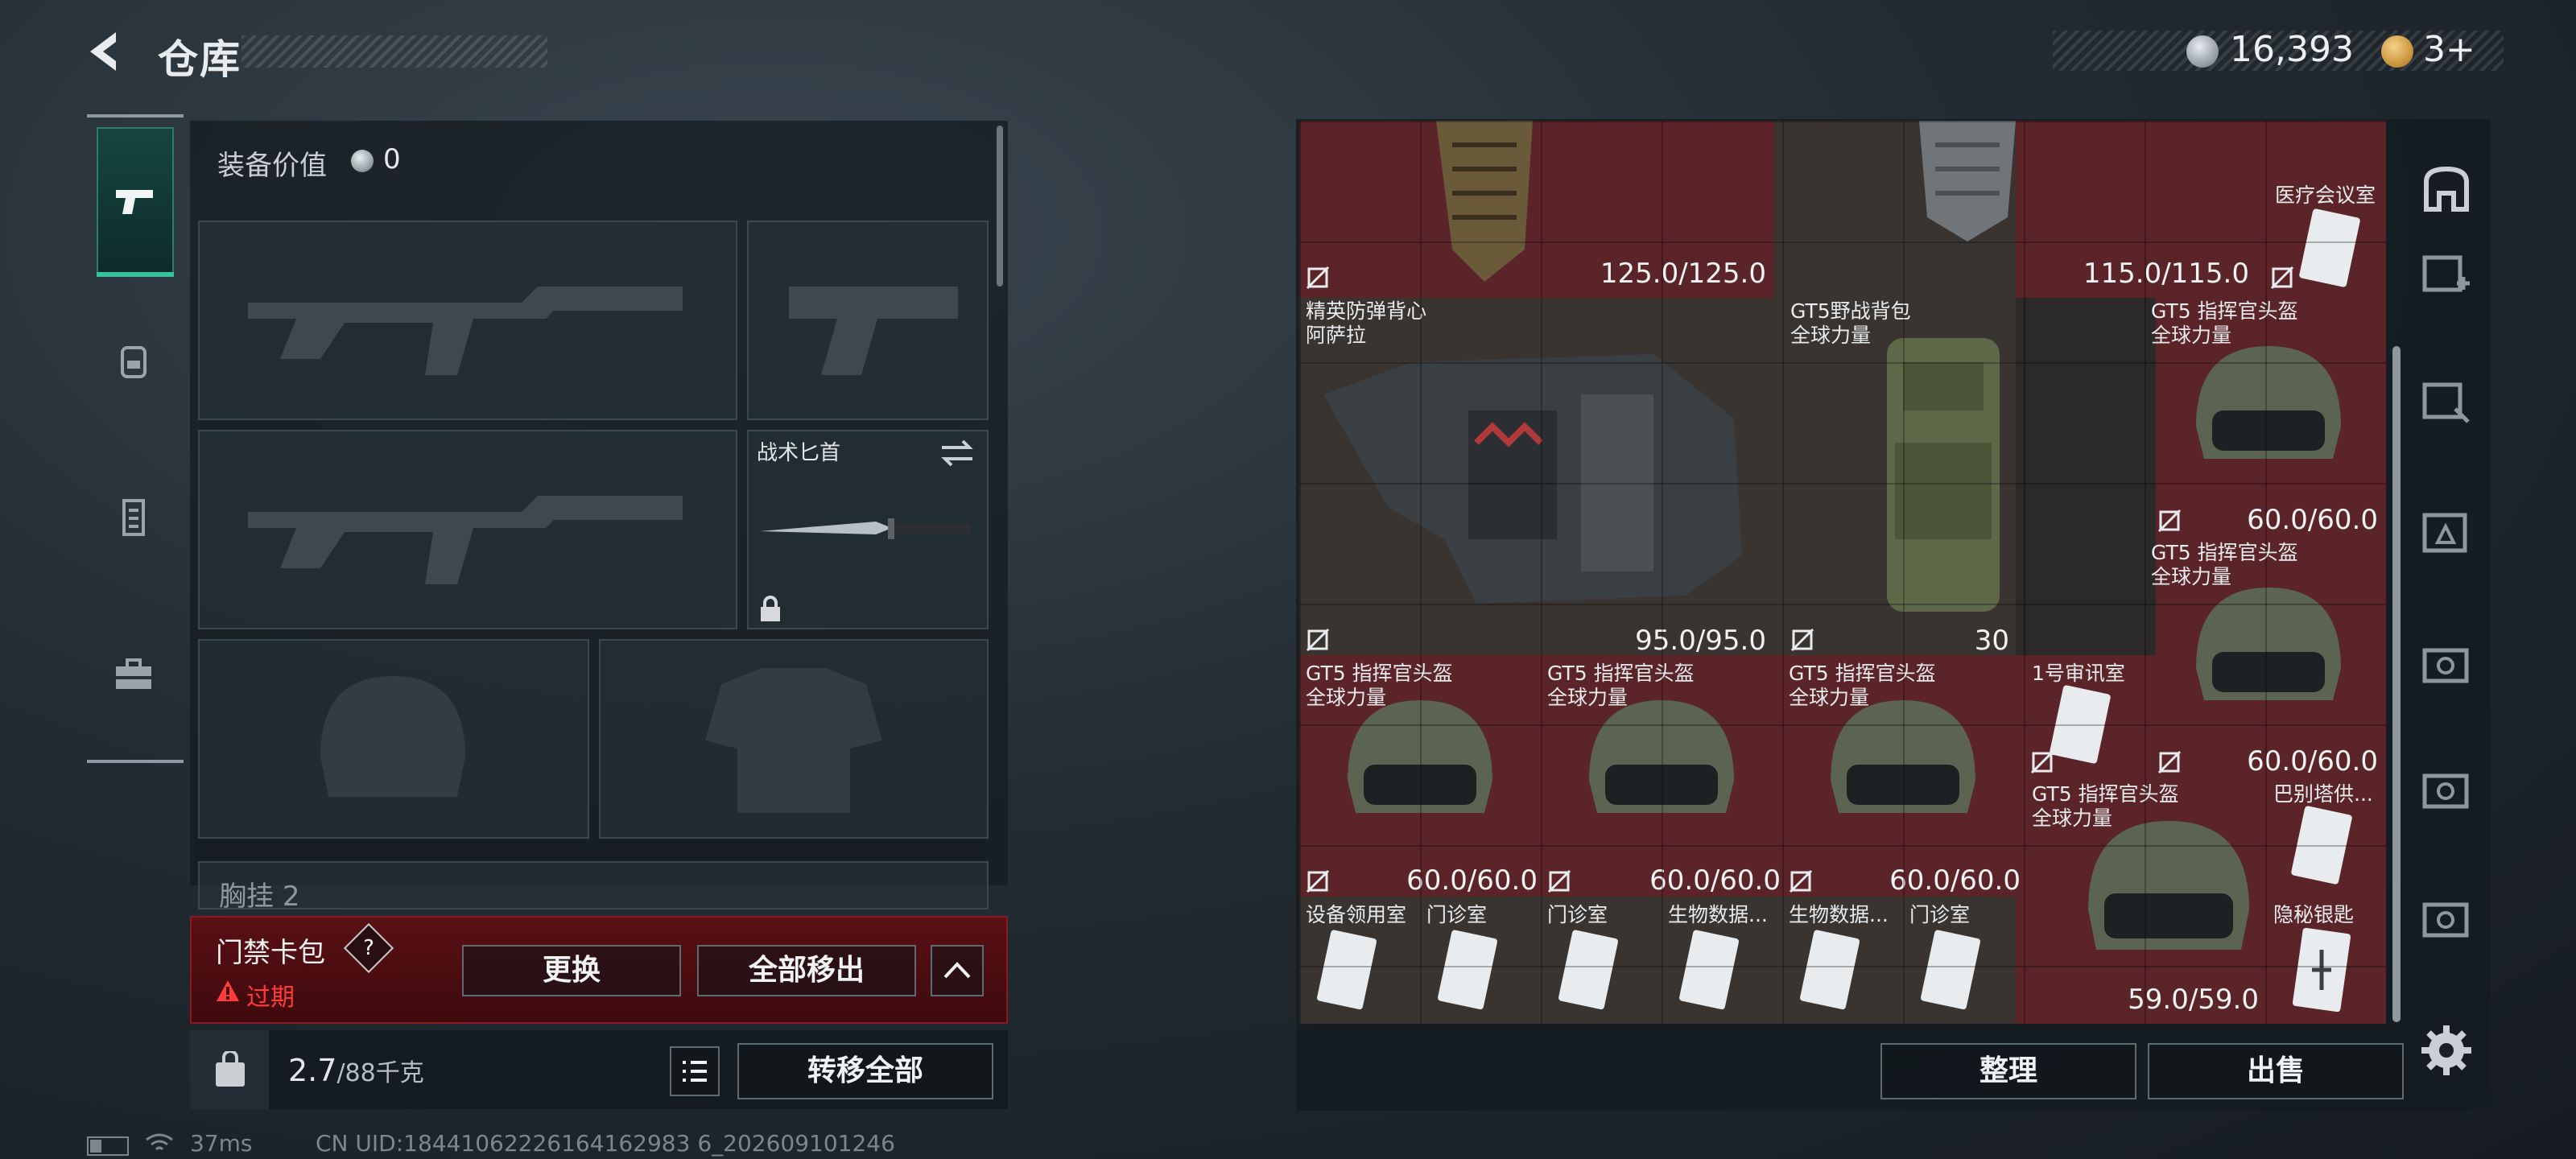 This screenshot has height=1159, width=2576. What do you see at coordinates (159, 1142) in the screenshot?
I see `wifi-icon` at bounding box center [159, 1142].